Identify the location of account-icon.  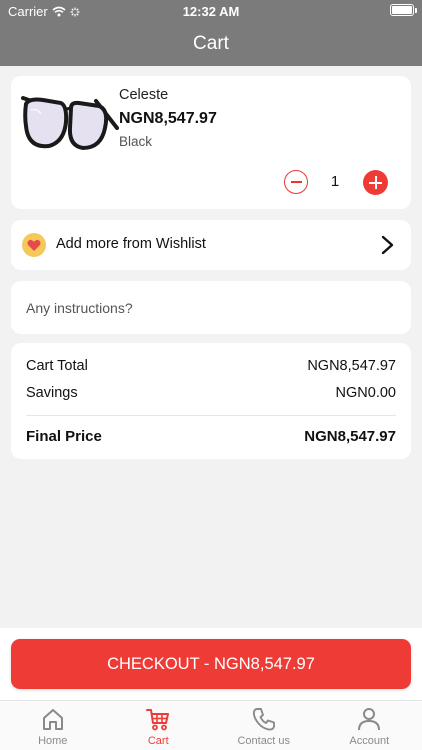
(369, 719).